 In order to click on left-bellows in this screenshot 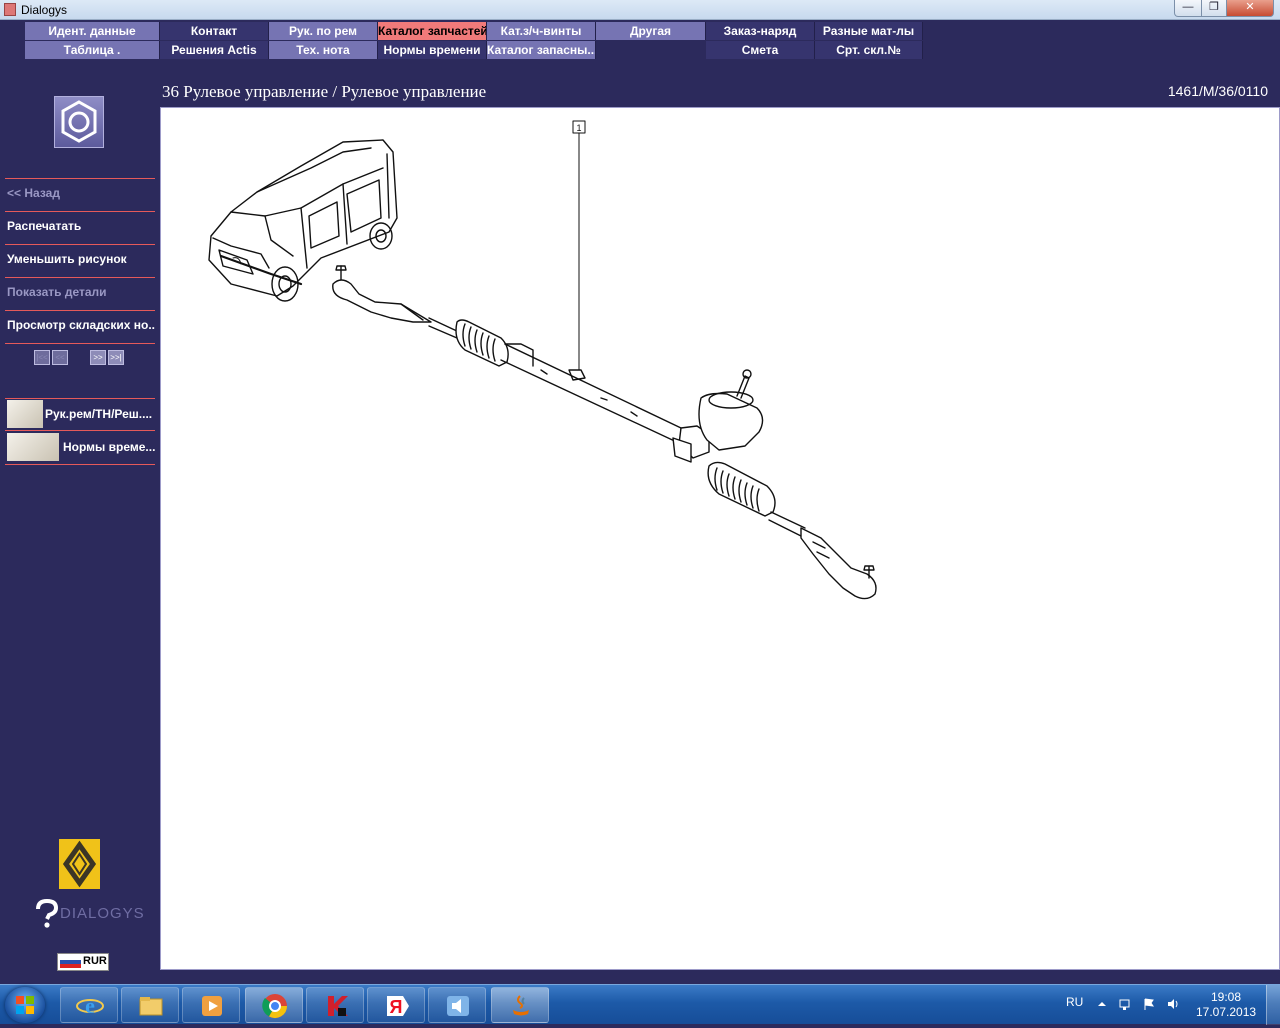, I will do `click(482, 343)`.